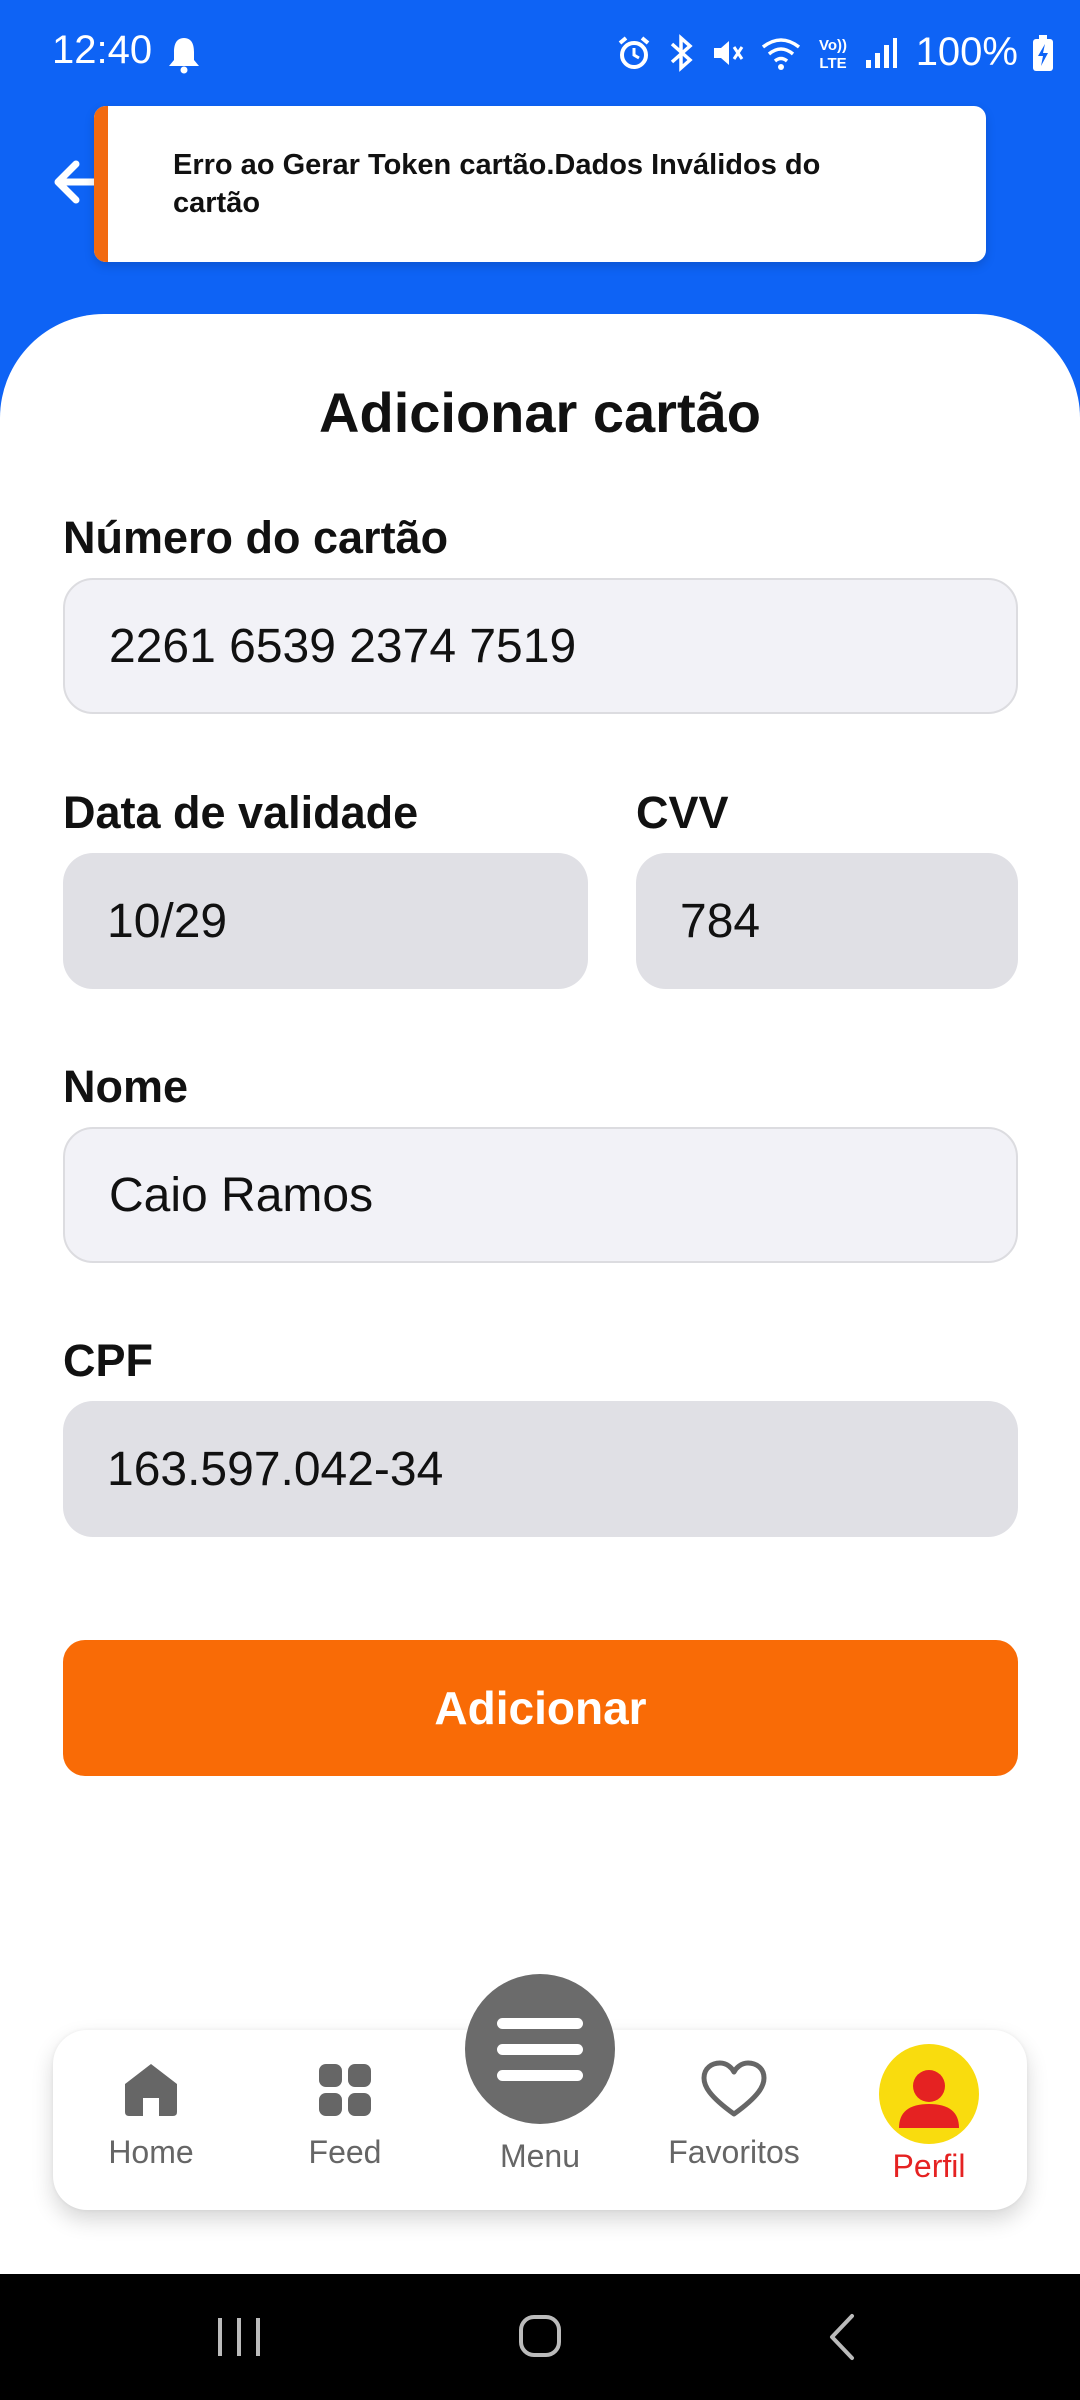 This screenshot has width=1080, height=2400. I want to click on volte-icon: Vo)) LTE, so click(833, 54).